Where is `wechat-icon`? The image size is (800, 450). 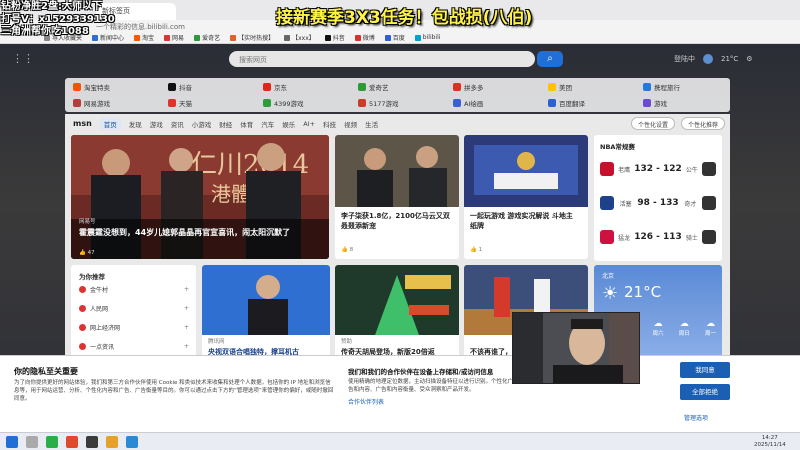 wechat-icon is located at coordinates (52, 442).